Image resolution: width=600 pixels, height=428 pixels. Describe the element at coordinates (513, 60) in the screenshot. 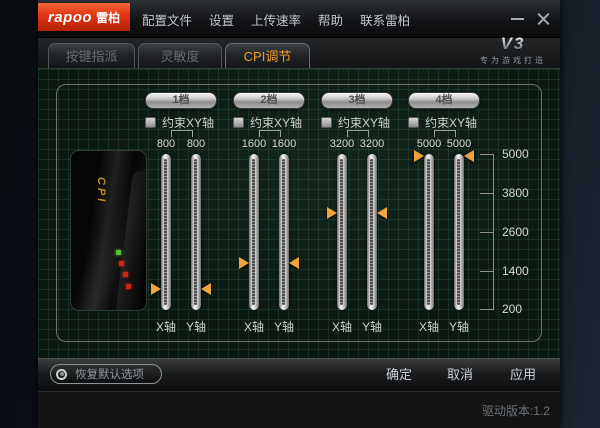

I see `v3-slogan: 专为游戏打造` at that location.